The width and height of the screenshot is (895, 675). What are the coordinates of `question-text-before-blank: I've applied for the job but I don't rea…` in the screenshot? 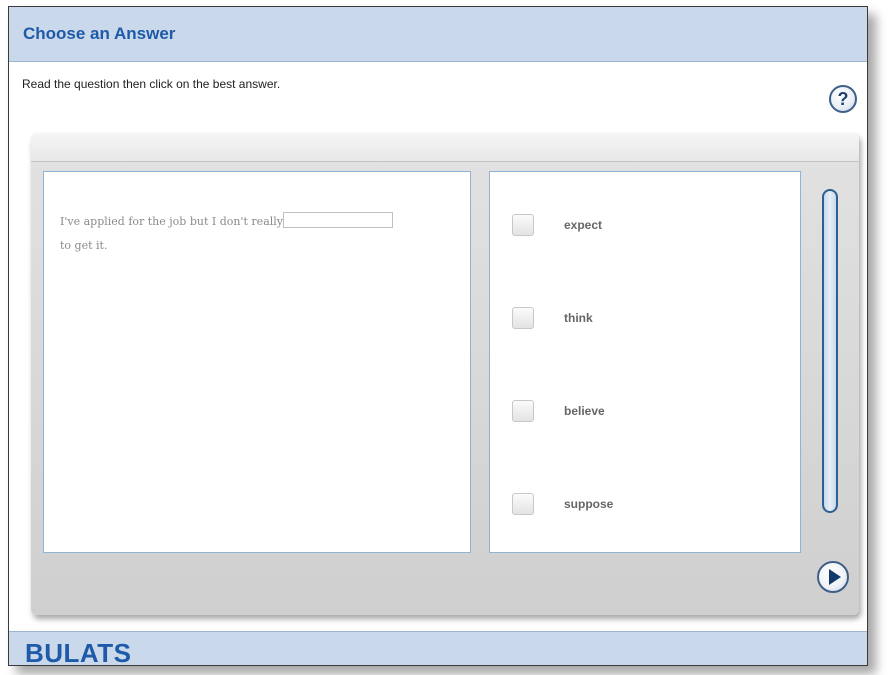 It's located at (171, 221).